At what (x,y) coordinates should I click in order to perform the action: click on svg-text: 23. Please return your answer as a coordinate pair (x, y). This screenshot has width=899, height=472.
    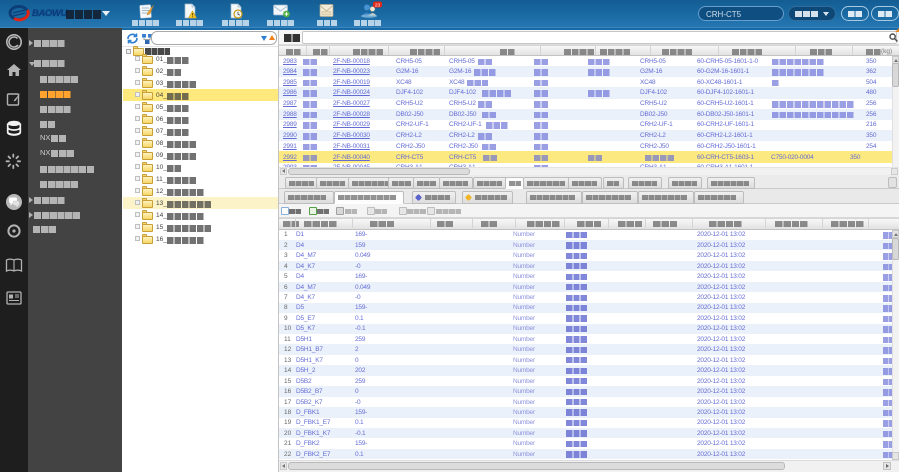
    Looking at the image, I should click on (378, 5).